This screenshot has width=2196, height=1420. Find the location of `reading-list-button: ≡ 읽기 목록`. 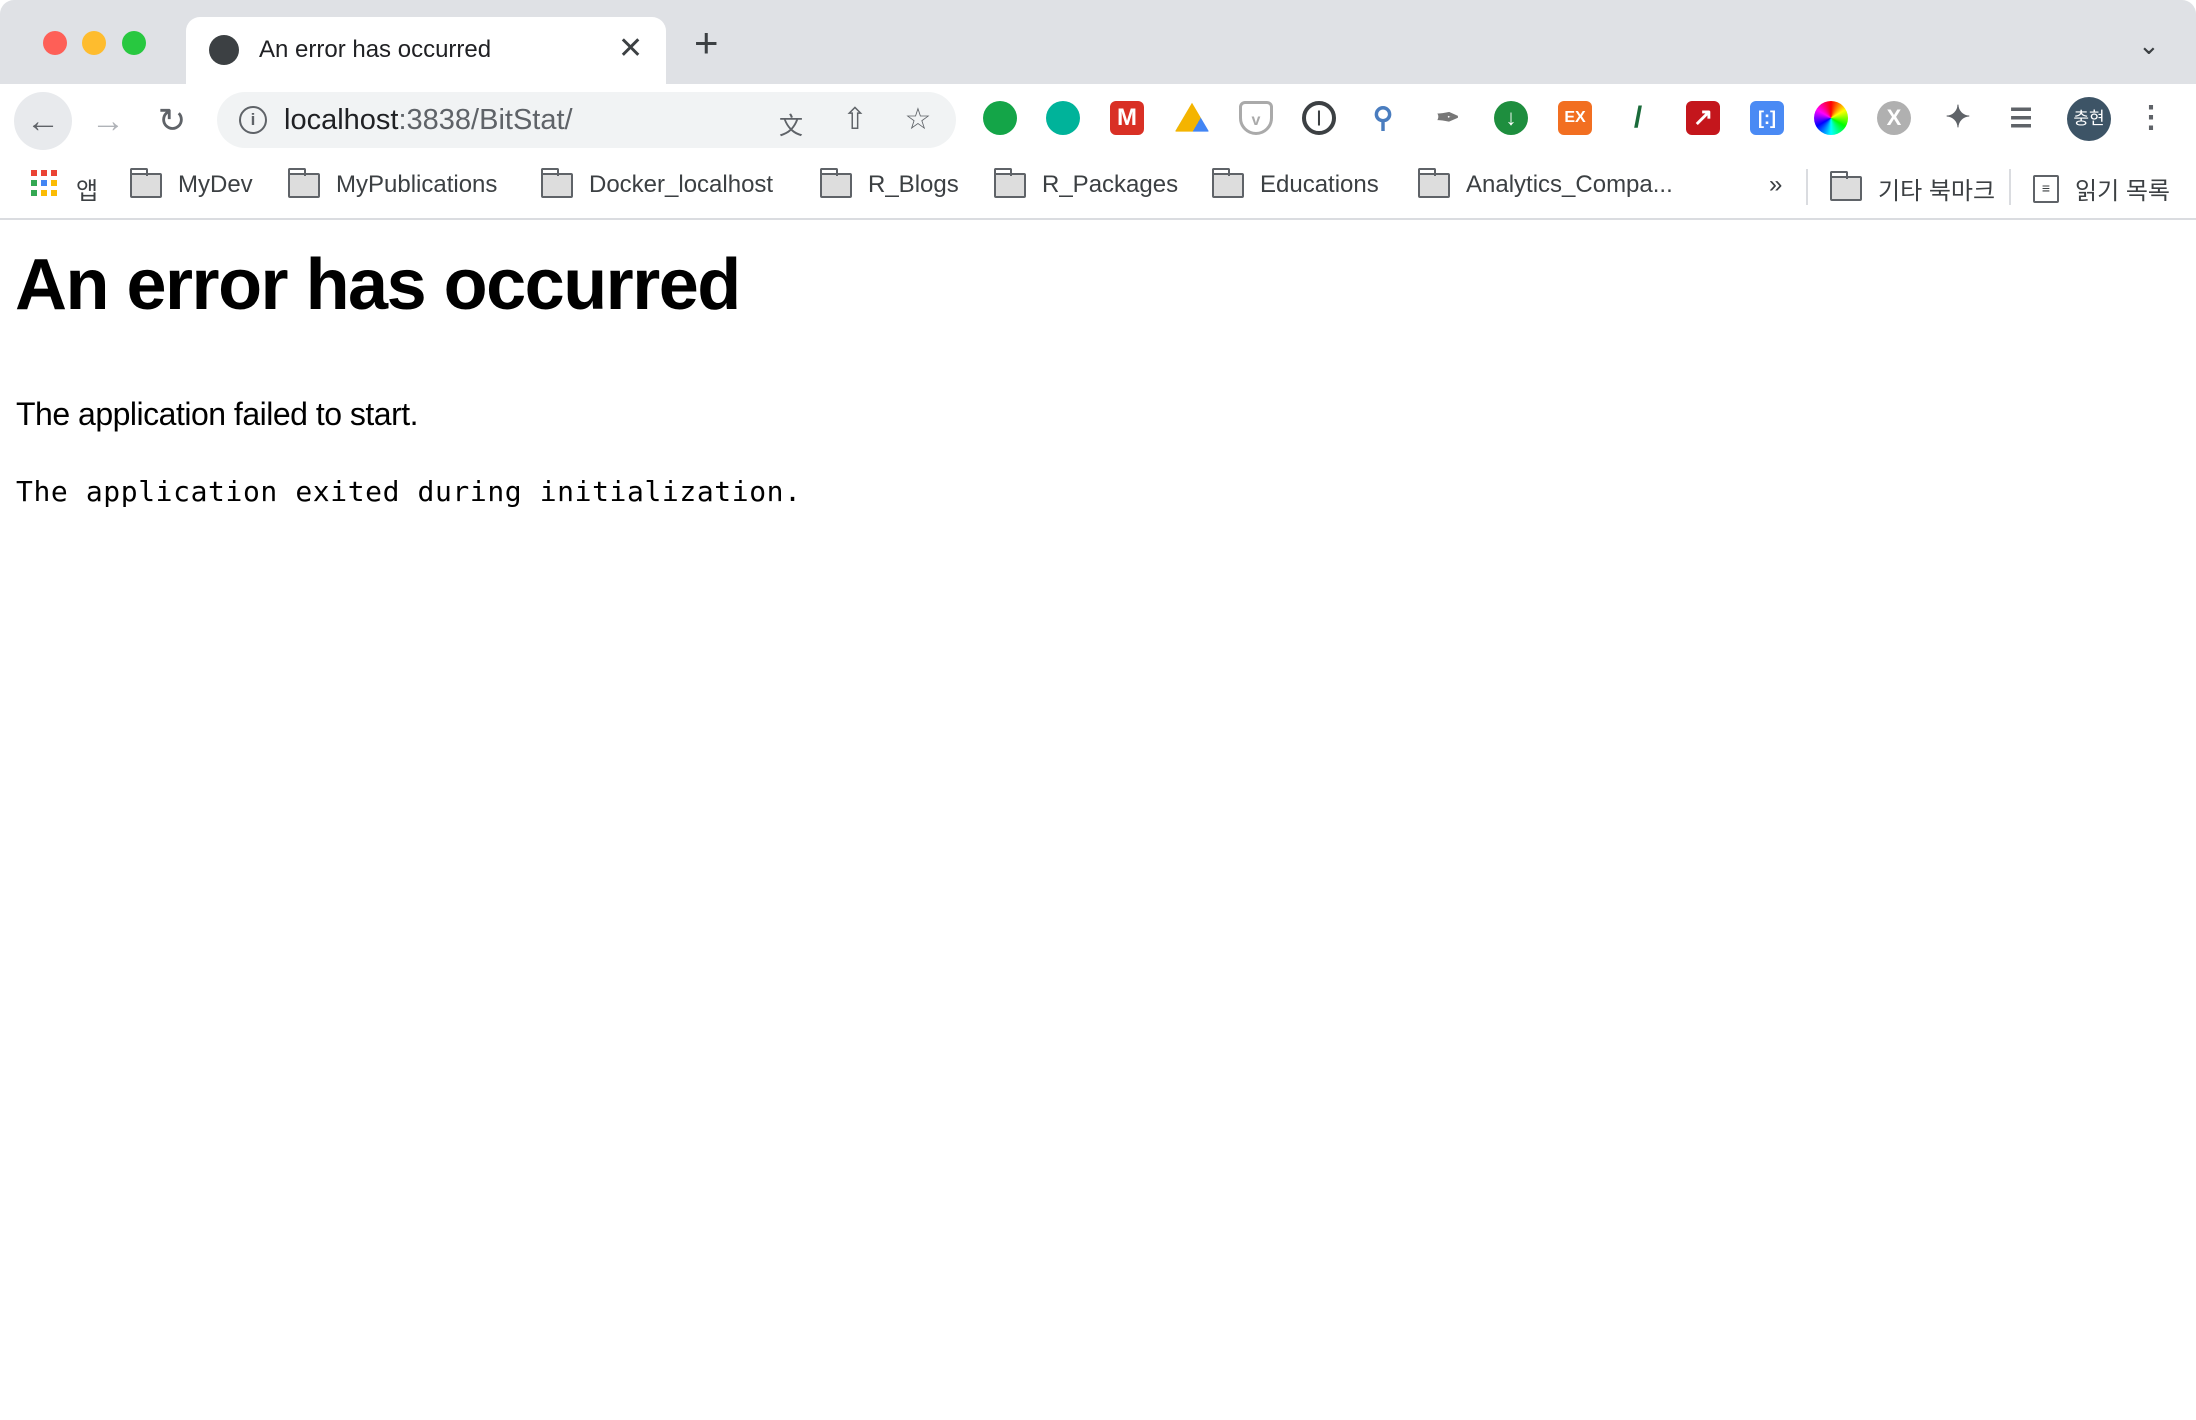

reading-list-button: ≡ 읽기 목록 is located at coordinates (2101, 188).